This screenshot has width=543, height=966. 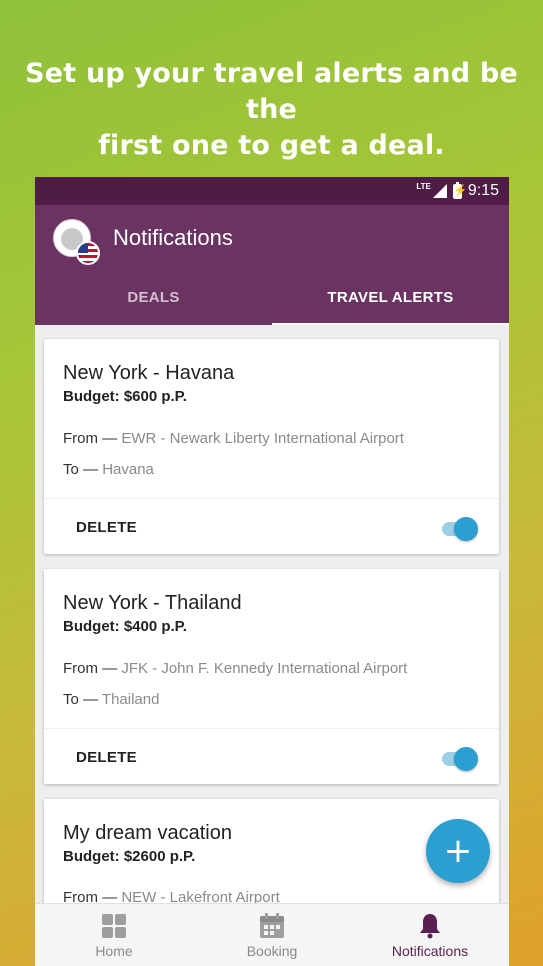 I want to click on nav-booking-label: Booking, so click(x=272, y=951).